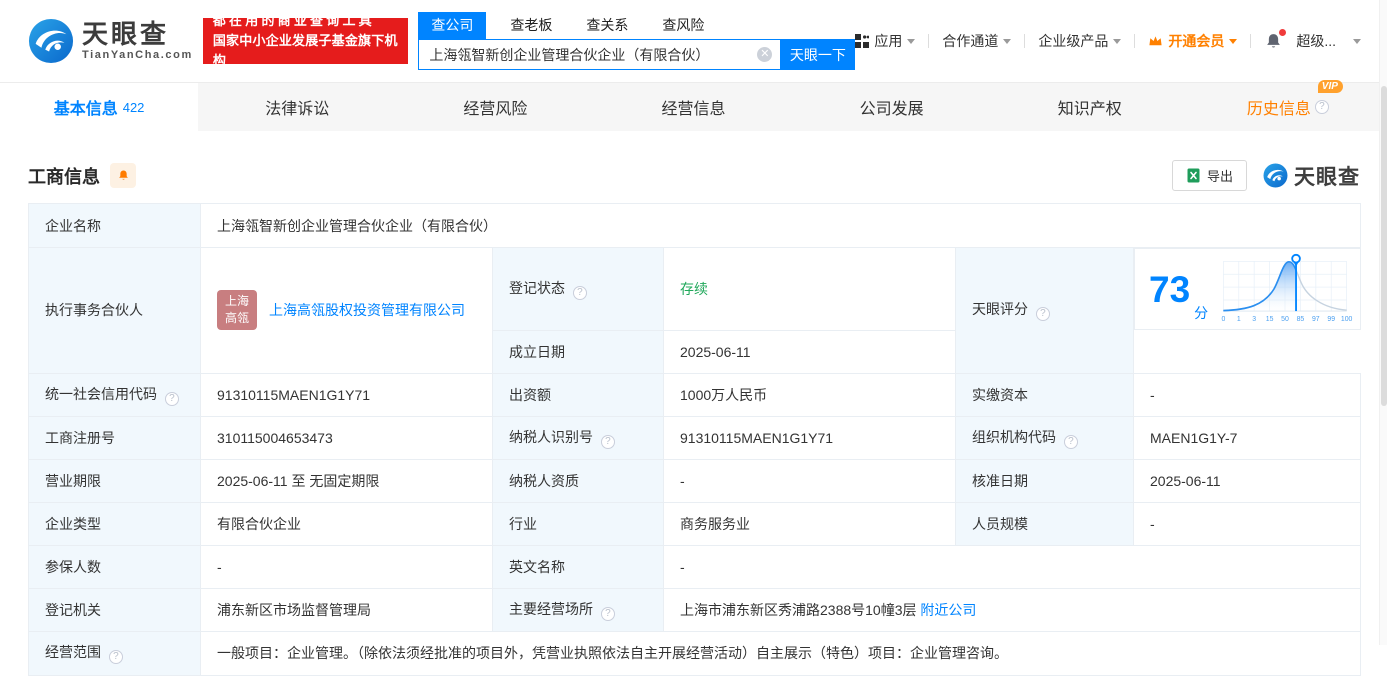 The image size is (1387, 676). Describe the element at coordinates (970, 41) in the screenshot. I see `nav-partner-label: 合作通道` at that location.